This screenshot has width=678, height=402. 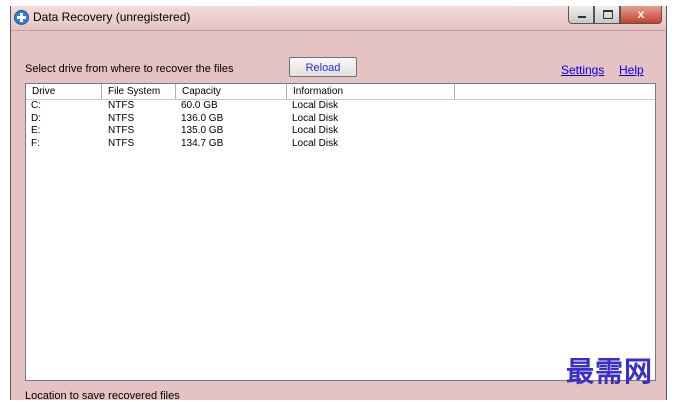 What do you see at coordinates (240, 106) in the screenshot?
I see `table-row: C: NTFS 60.0 GB Local Disk` at bounding box center [240, 106].